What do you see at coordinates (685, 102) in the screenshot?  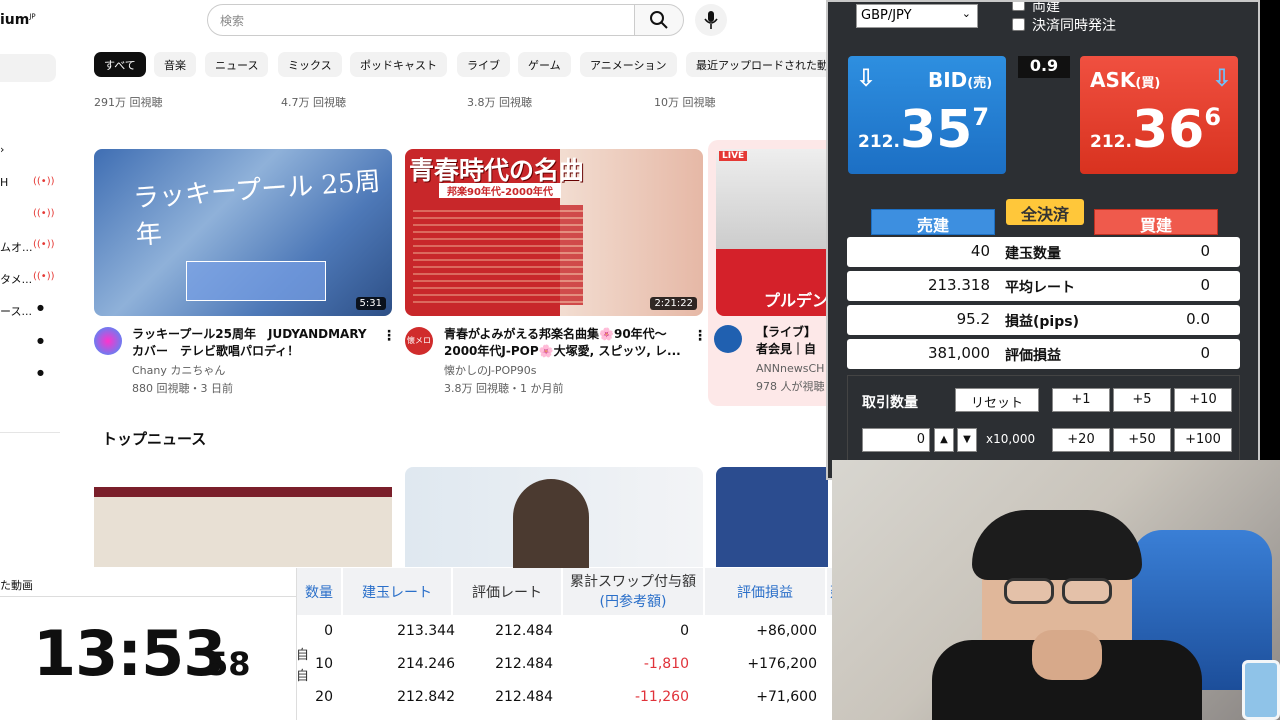 I see `view-count: 10万 回視聴` at bounding box center [685, 102].